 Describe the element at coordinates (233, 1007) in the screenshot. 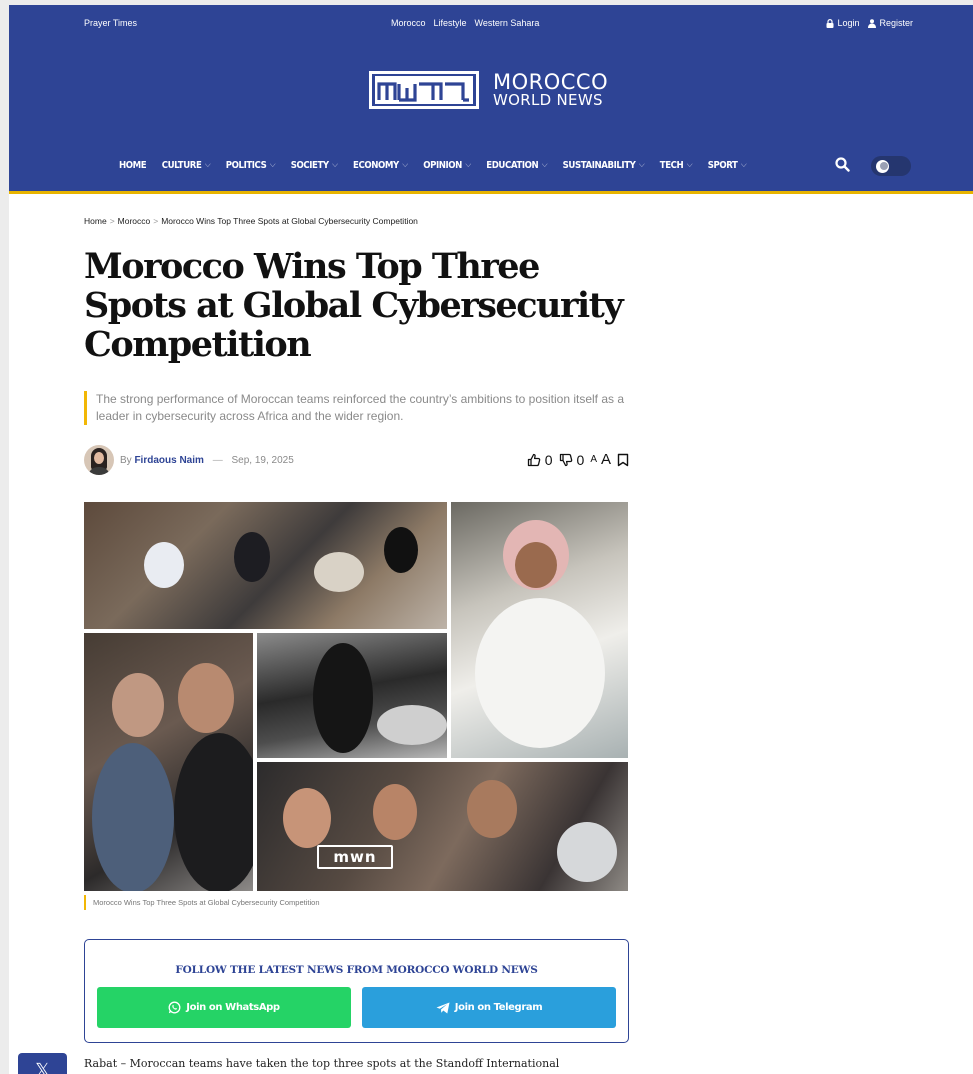

I see `whatsapp-label: Join on WhatsApp` at that location.